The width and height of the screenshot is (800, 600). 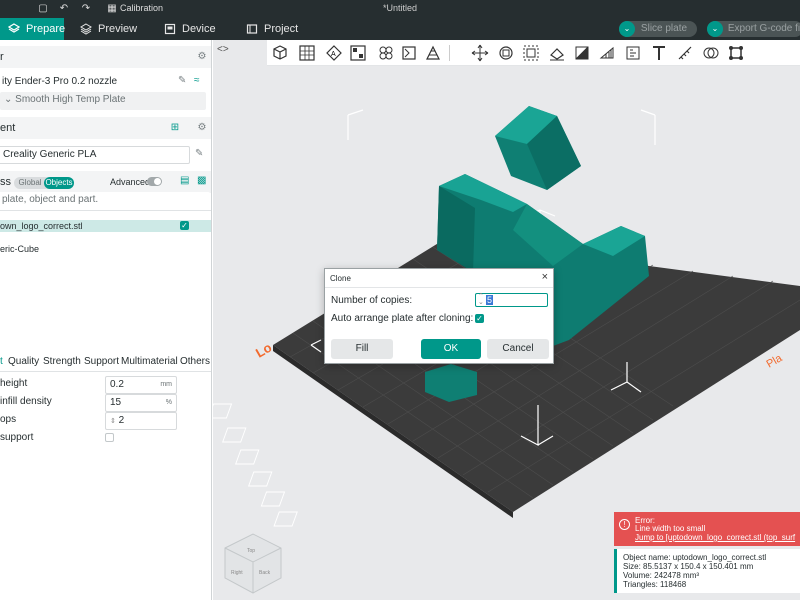 What do you see at coordinates (23, 361) in the screenshot?
I see `tab-quality: Quality` at bounding box center [23, 361].